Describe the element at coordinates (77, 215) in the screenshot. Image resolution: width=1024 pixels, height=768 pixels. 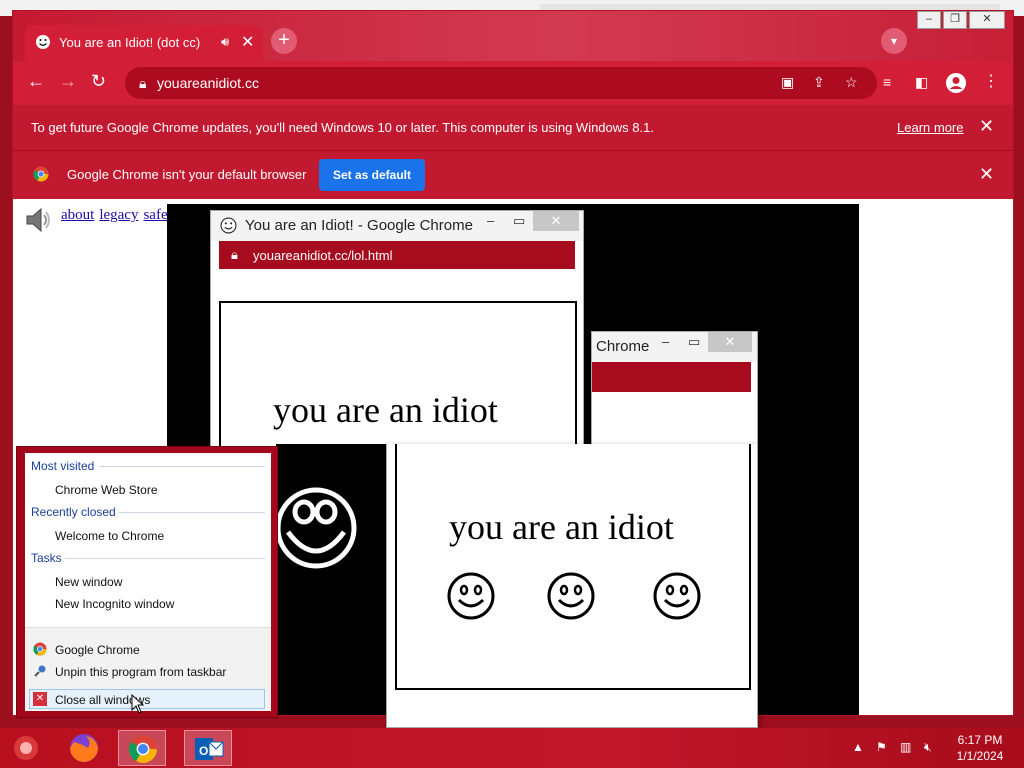
I see `link-about: about` at that location.